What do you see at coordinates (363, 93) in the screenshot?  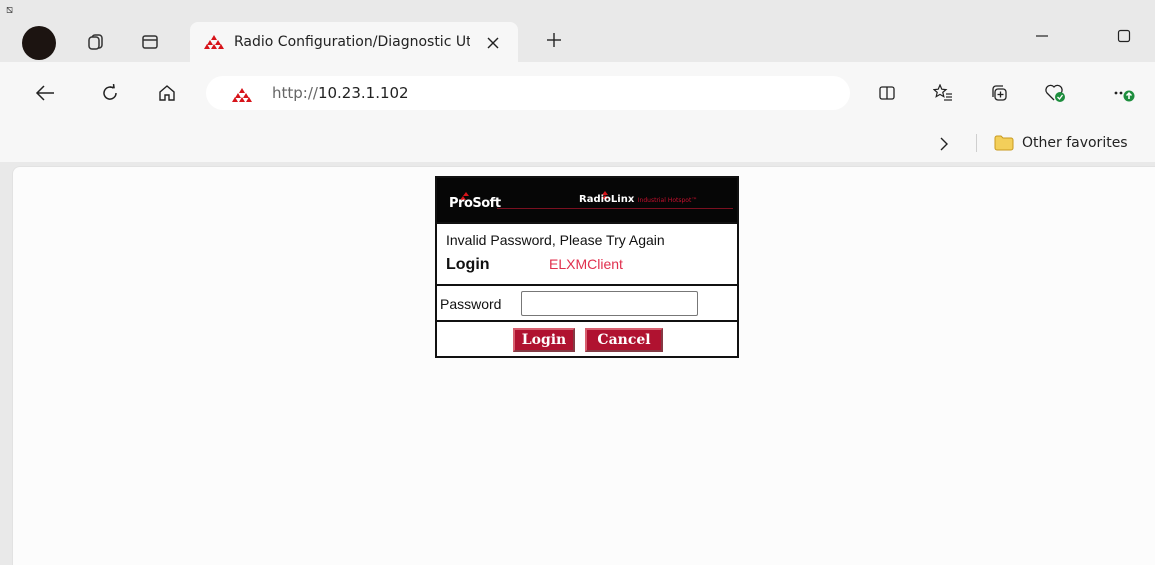 I see `url-host: 10.23.1.102` at bounding box center [363, 93].